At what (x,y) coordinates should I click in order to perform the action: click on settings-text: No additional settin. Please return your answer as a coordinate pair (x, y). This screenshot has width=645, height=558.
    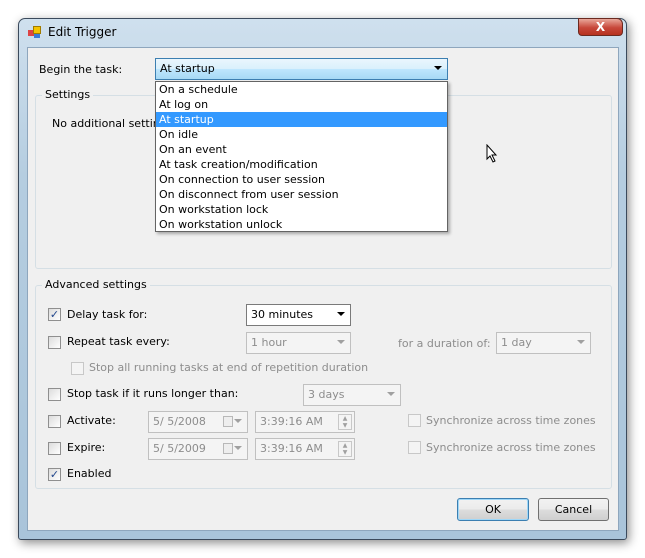
    Looking at the image, I should click on (106, 123).